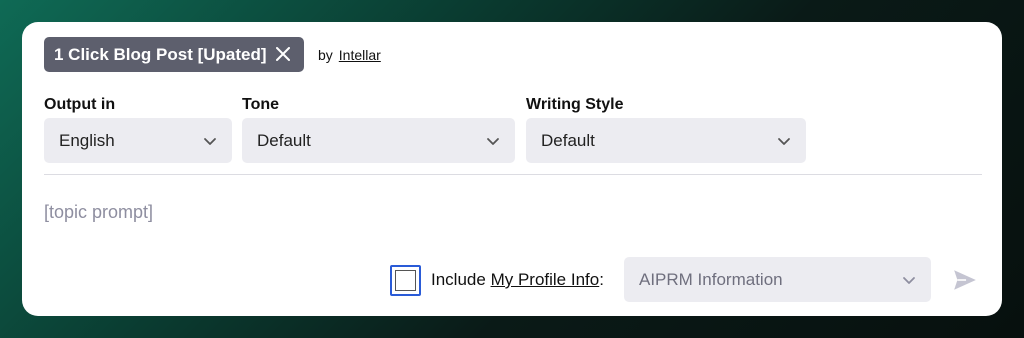 This screenshot has width=1024, height=338. Describe the element at coordinates (711, 279) in the screenshot. I see `profile-info-value: AIPRM Information` at that location.